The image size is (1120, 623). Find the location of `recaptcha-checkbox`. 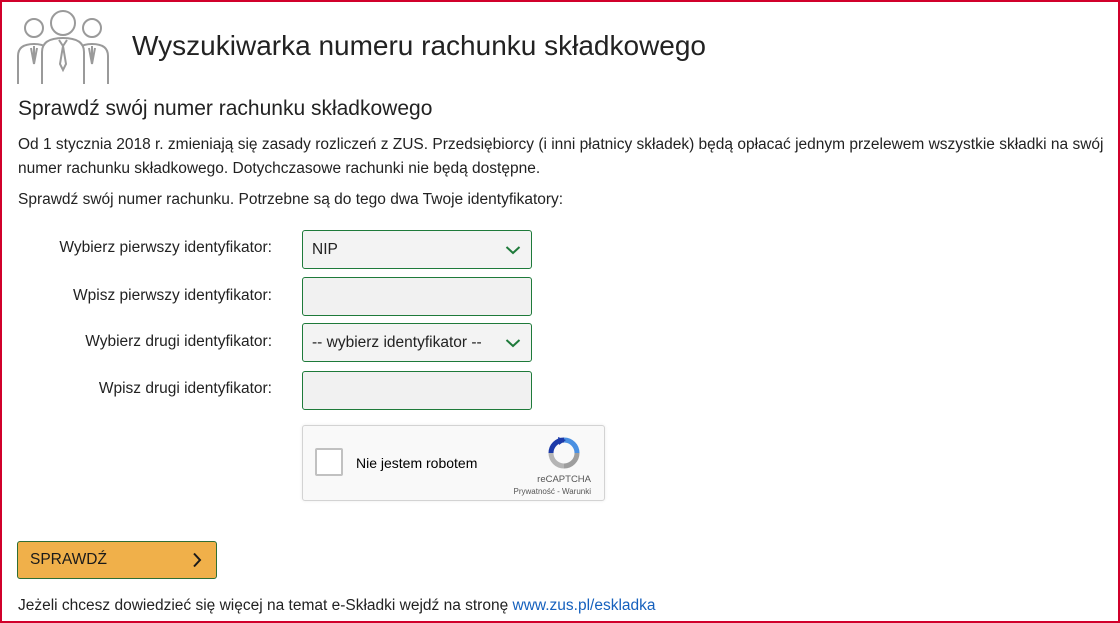

recaptcha-checkbox is located at coordinates (329, 462).